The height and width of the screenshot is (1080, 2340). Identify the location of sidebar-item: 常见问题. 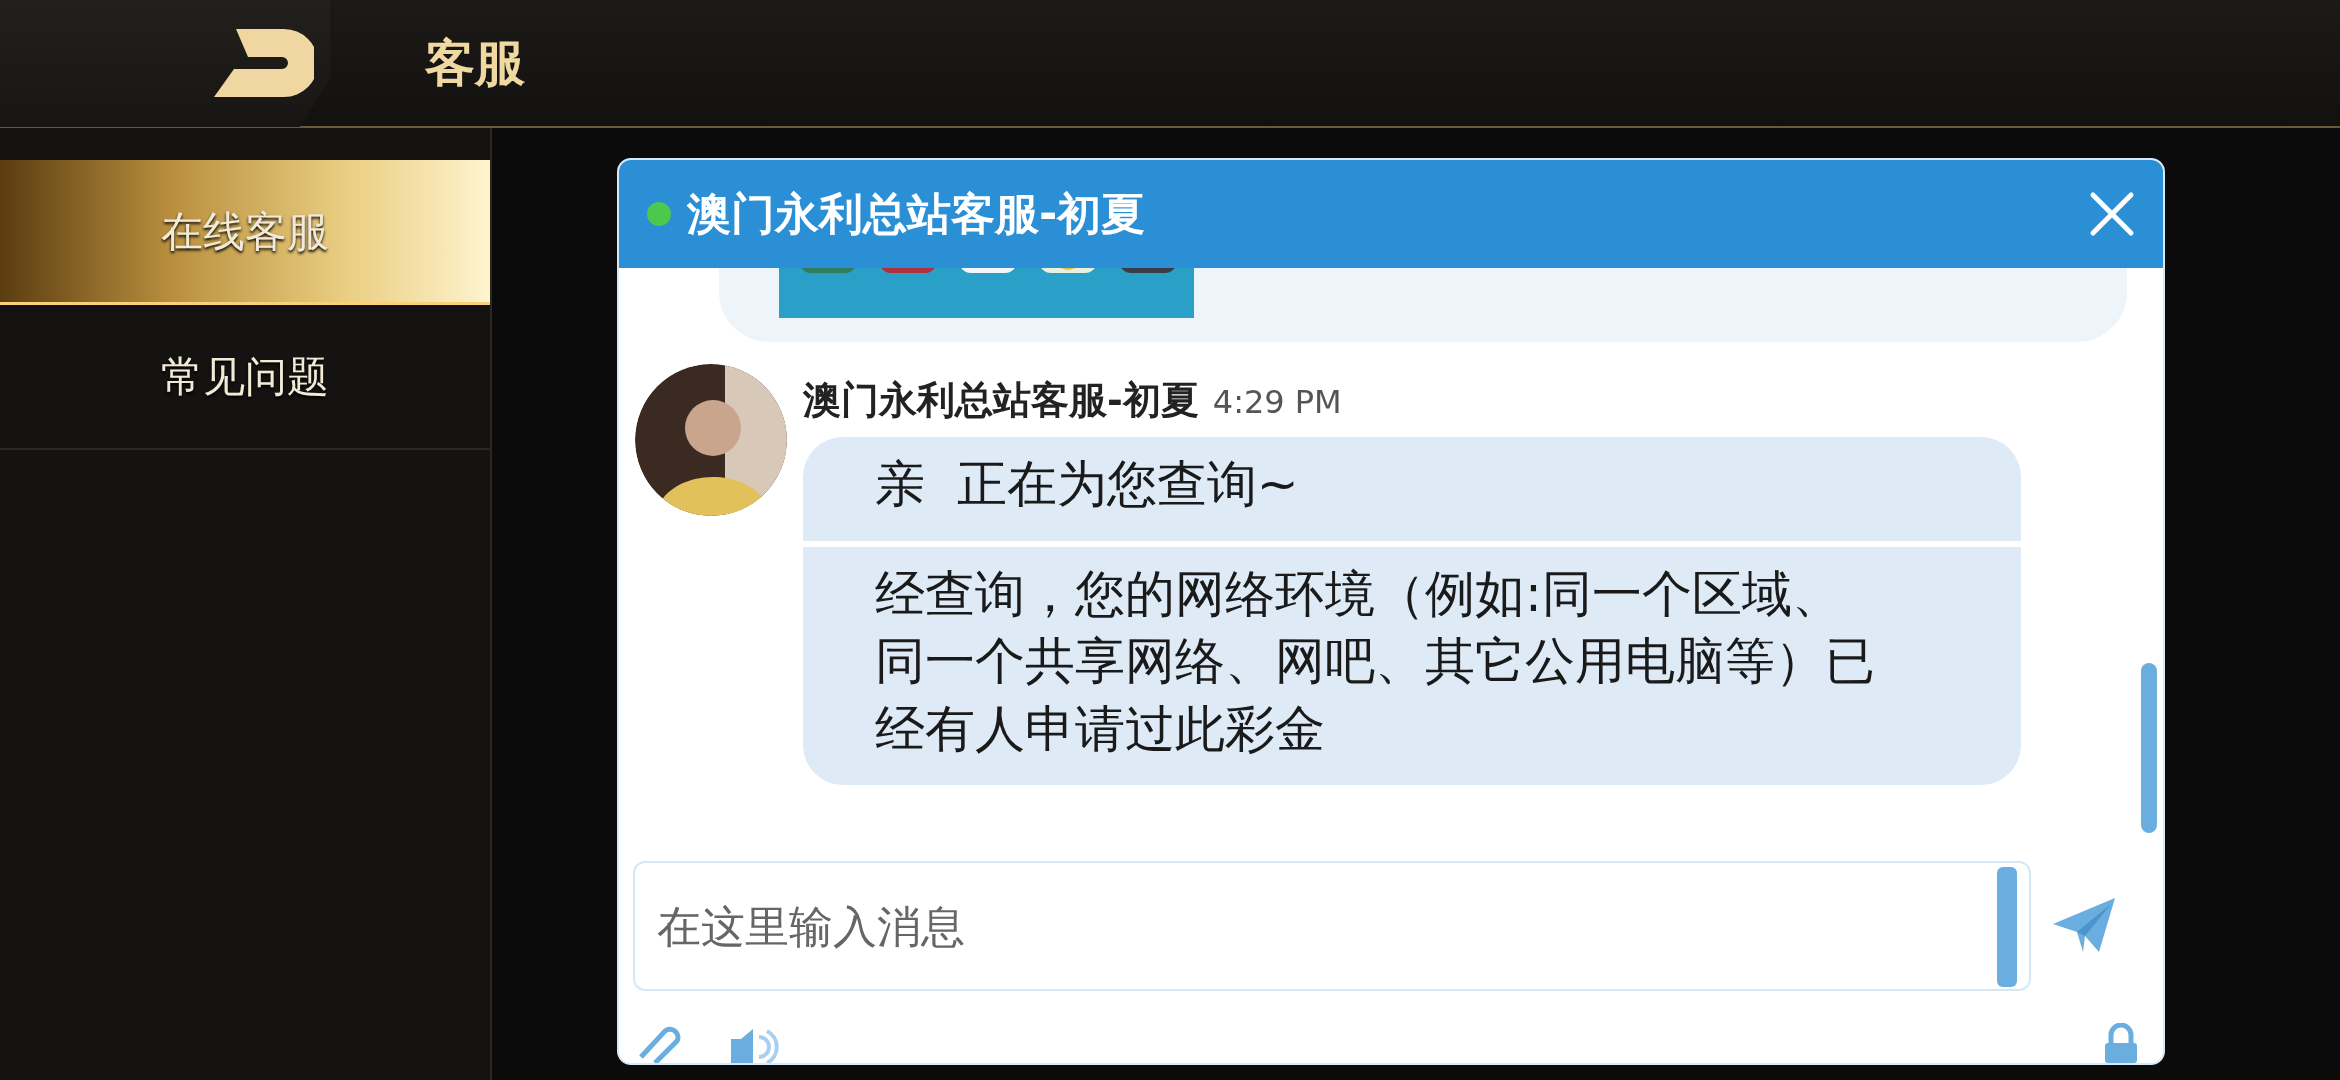
(245, 377).